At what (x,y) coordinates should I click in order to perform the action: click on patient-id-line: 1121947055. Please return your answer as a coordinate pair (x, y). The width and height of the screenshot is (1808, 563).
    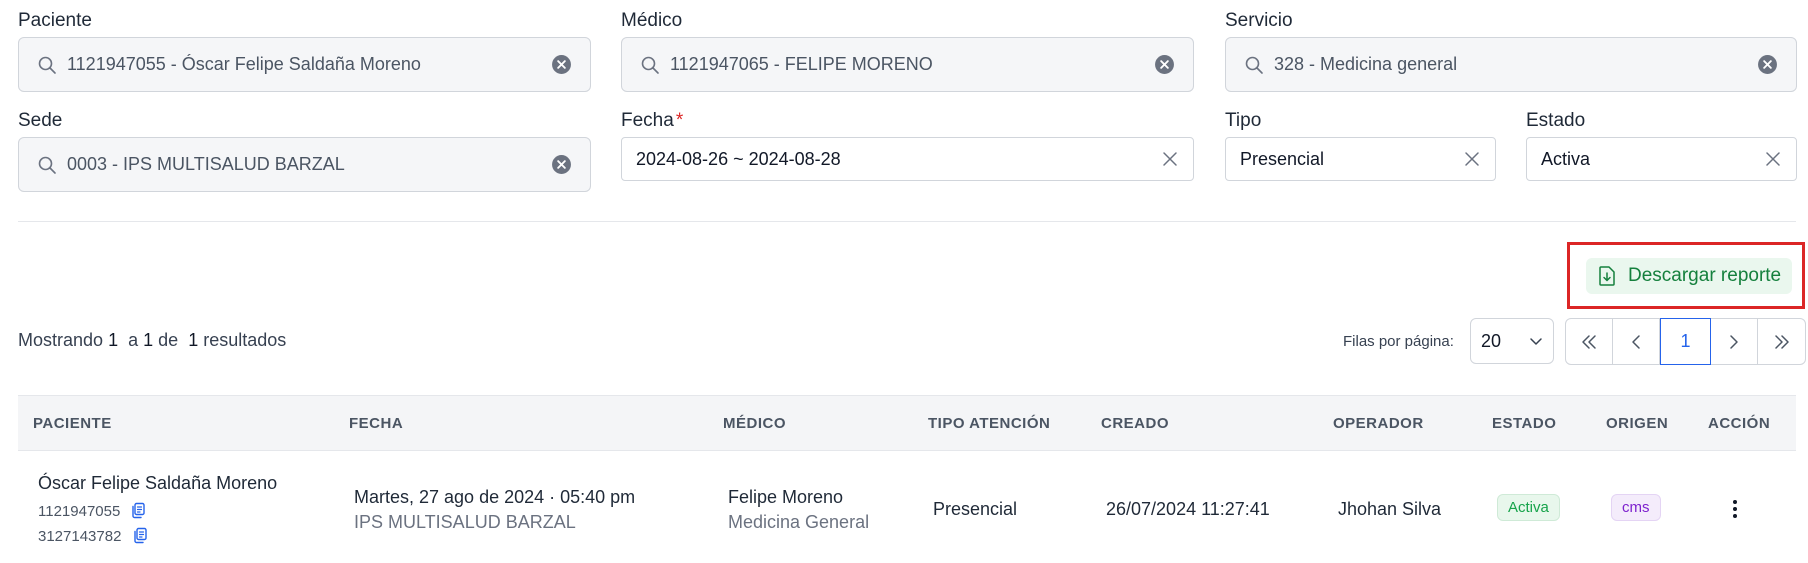
    Looking at the image, I should click on (92, 511).